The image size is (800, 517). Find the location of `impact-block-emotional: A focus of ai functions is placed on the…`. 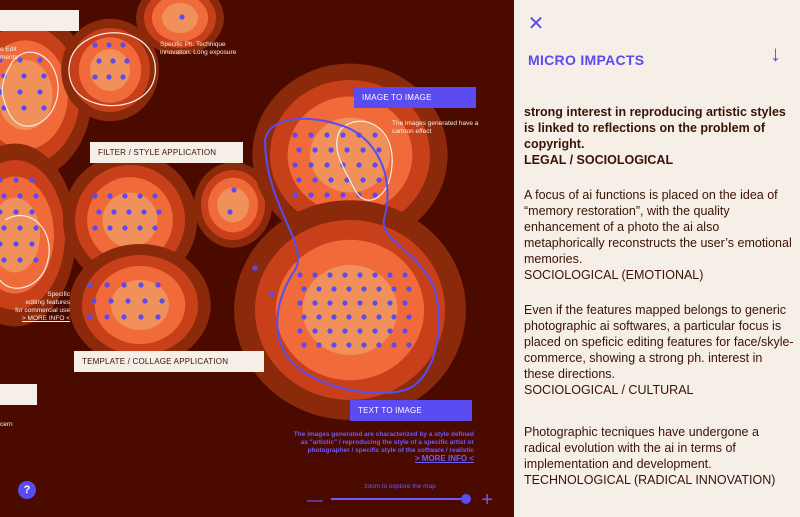

impact-block-emotional: A focus of ai functions is placed on the… is located at coordinates (659, 235).